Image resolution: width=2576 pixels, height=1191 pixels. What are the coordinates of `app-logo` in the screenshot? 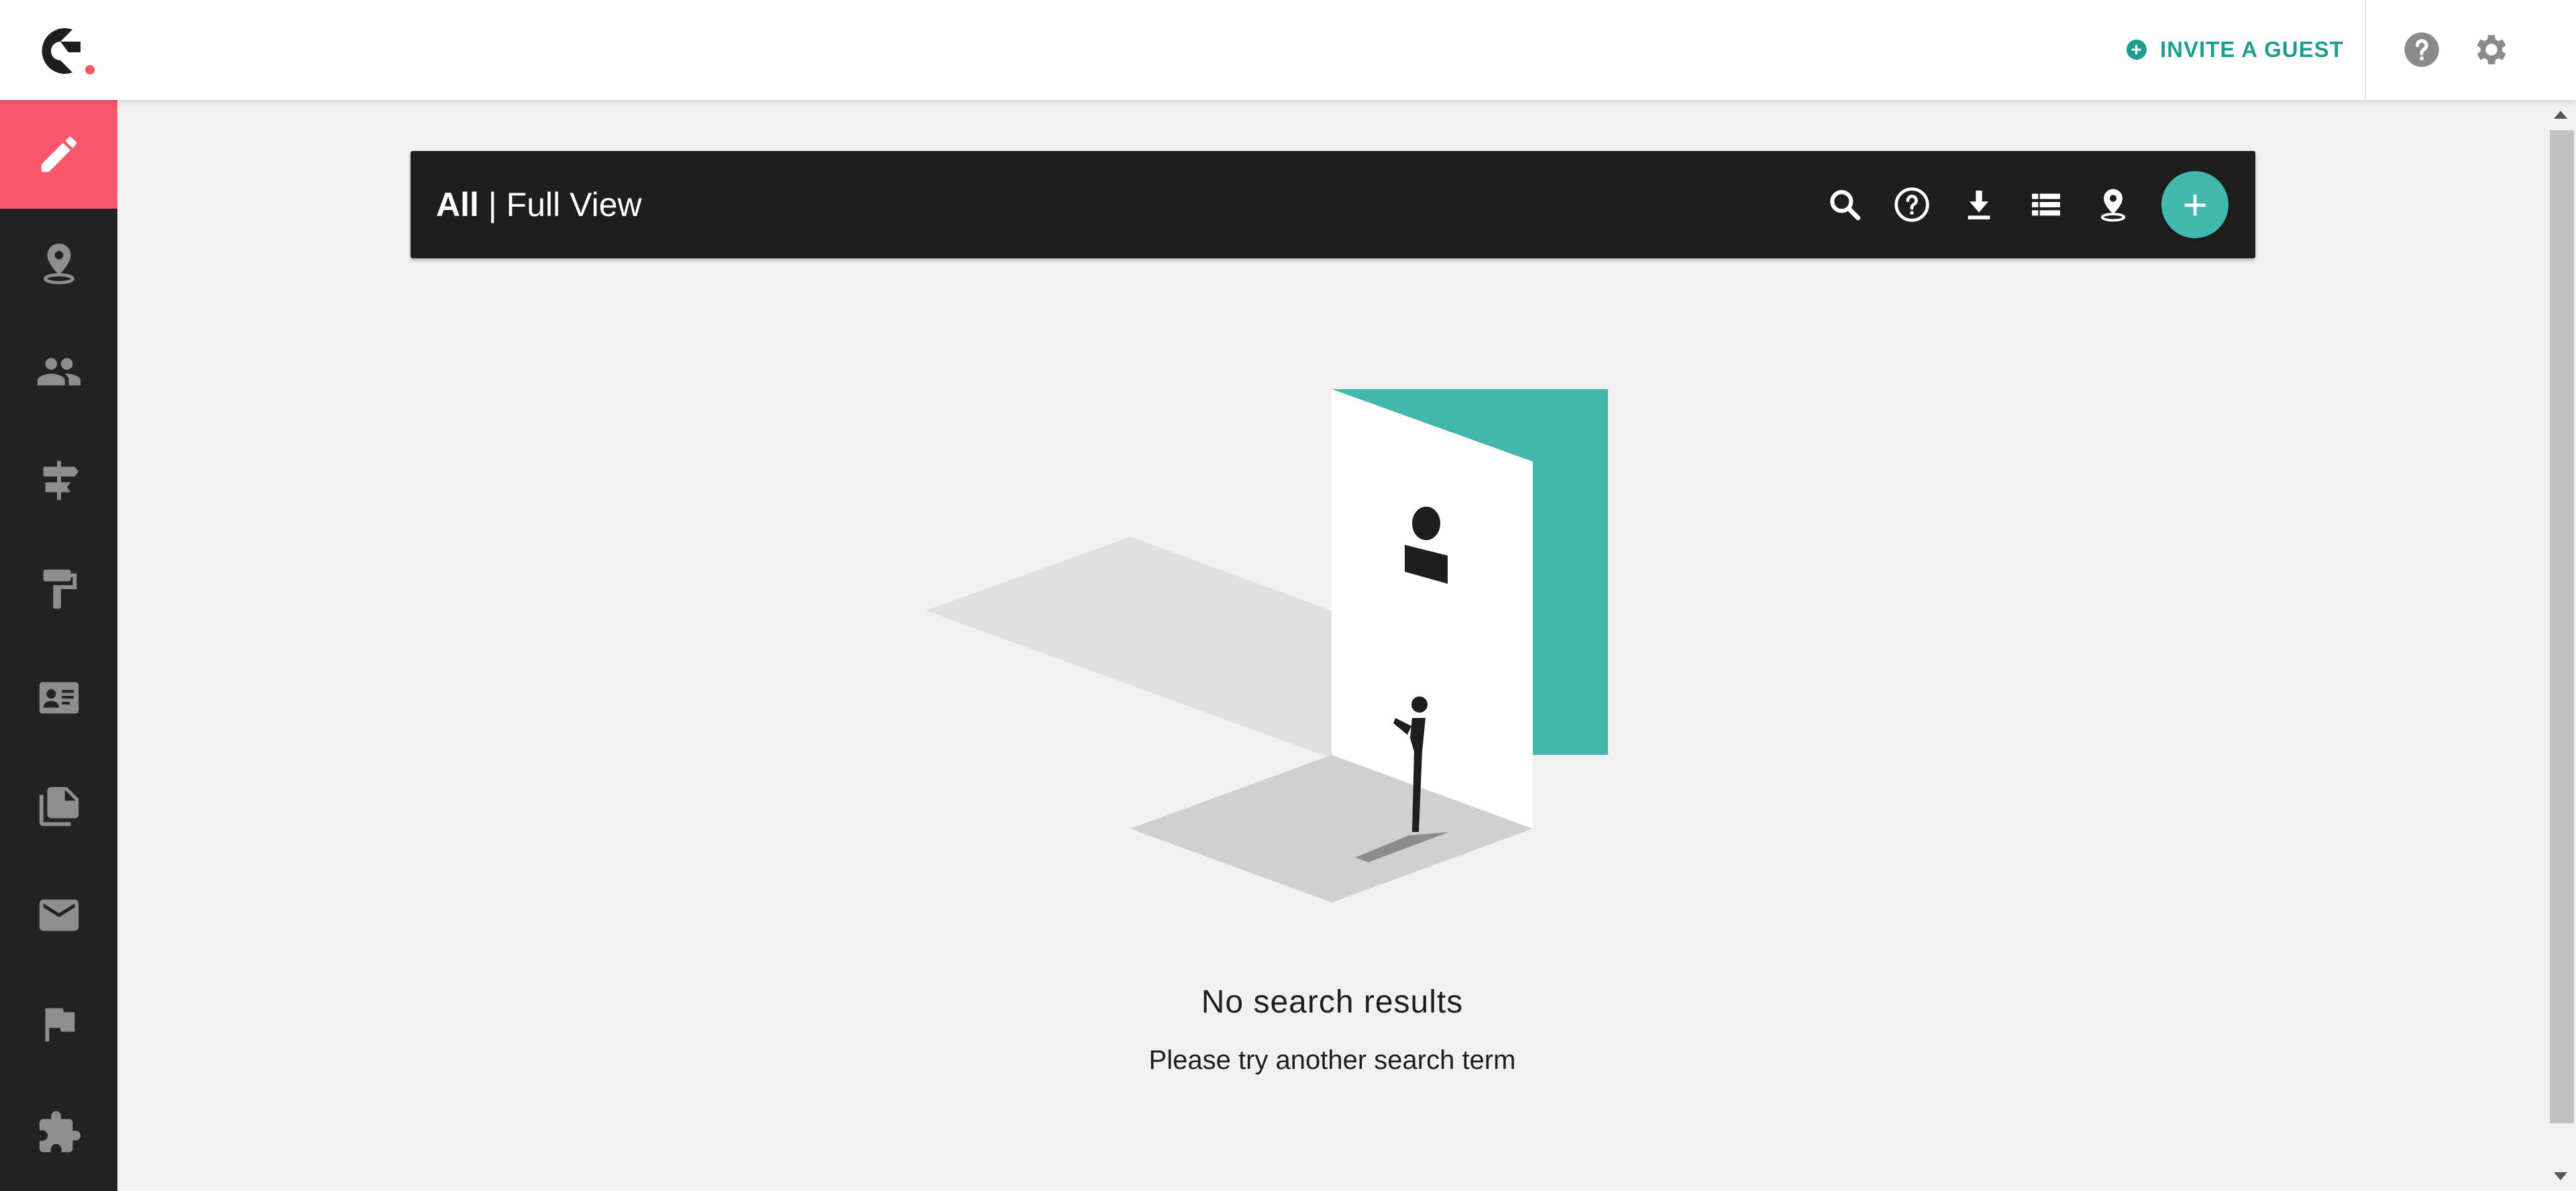 It's located at (67, 51).